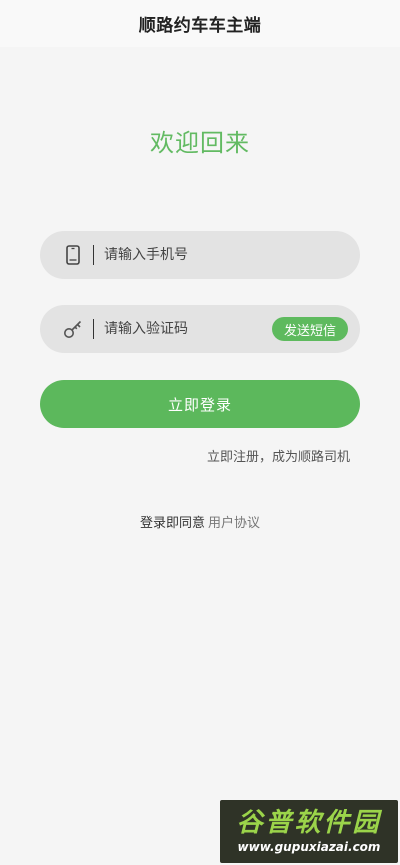  What do you see at coordinates (232, 255) in the screenshot?
I see `phone-input` at bounding box center [232, 255].